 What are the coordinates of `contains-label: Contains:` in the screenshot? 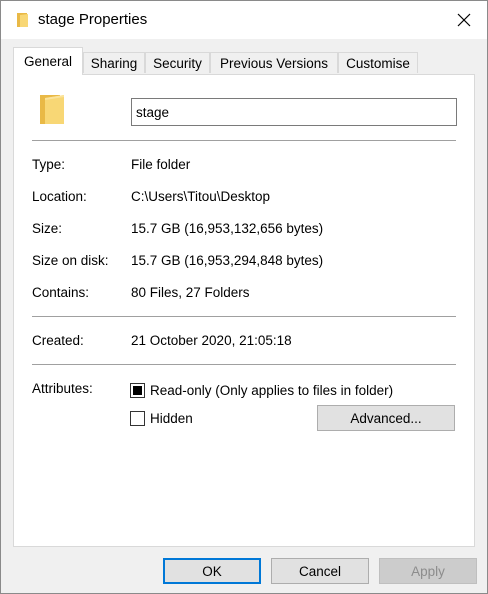 It's located at (61, 292).